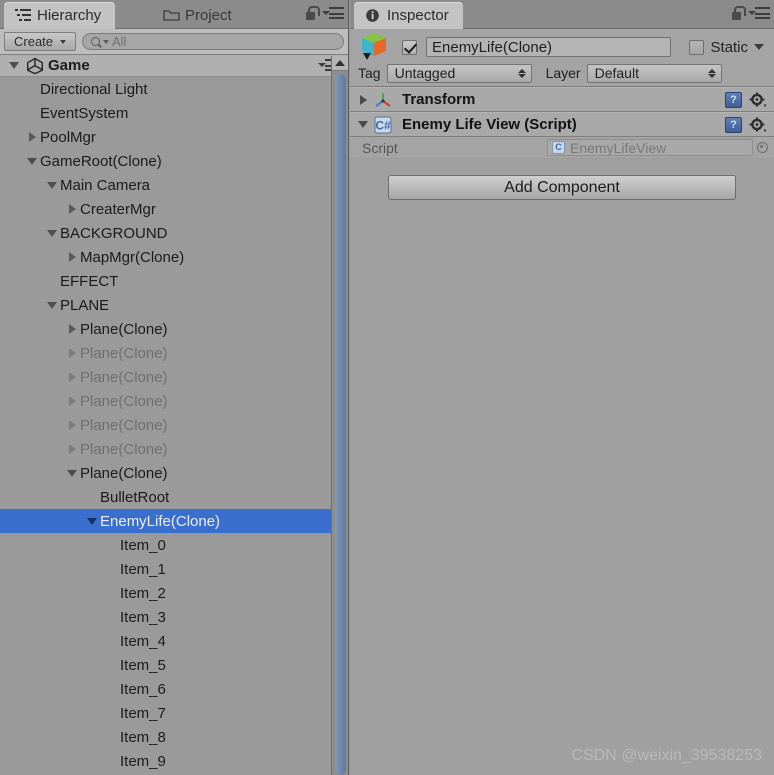  I want to click on component-header-enemy-life-view: C# Enemy Life View (Script) ?, so click(562, 124).